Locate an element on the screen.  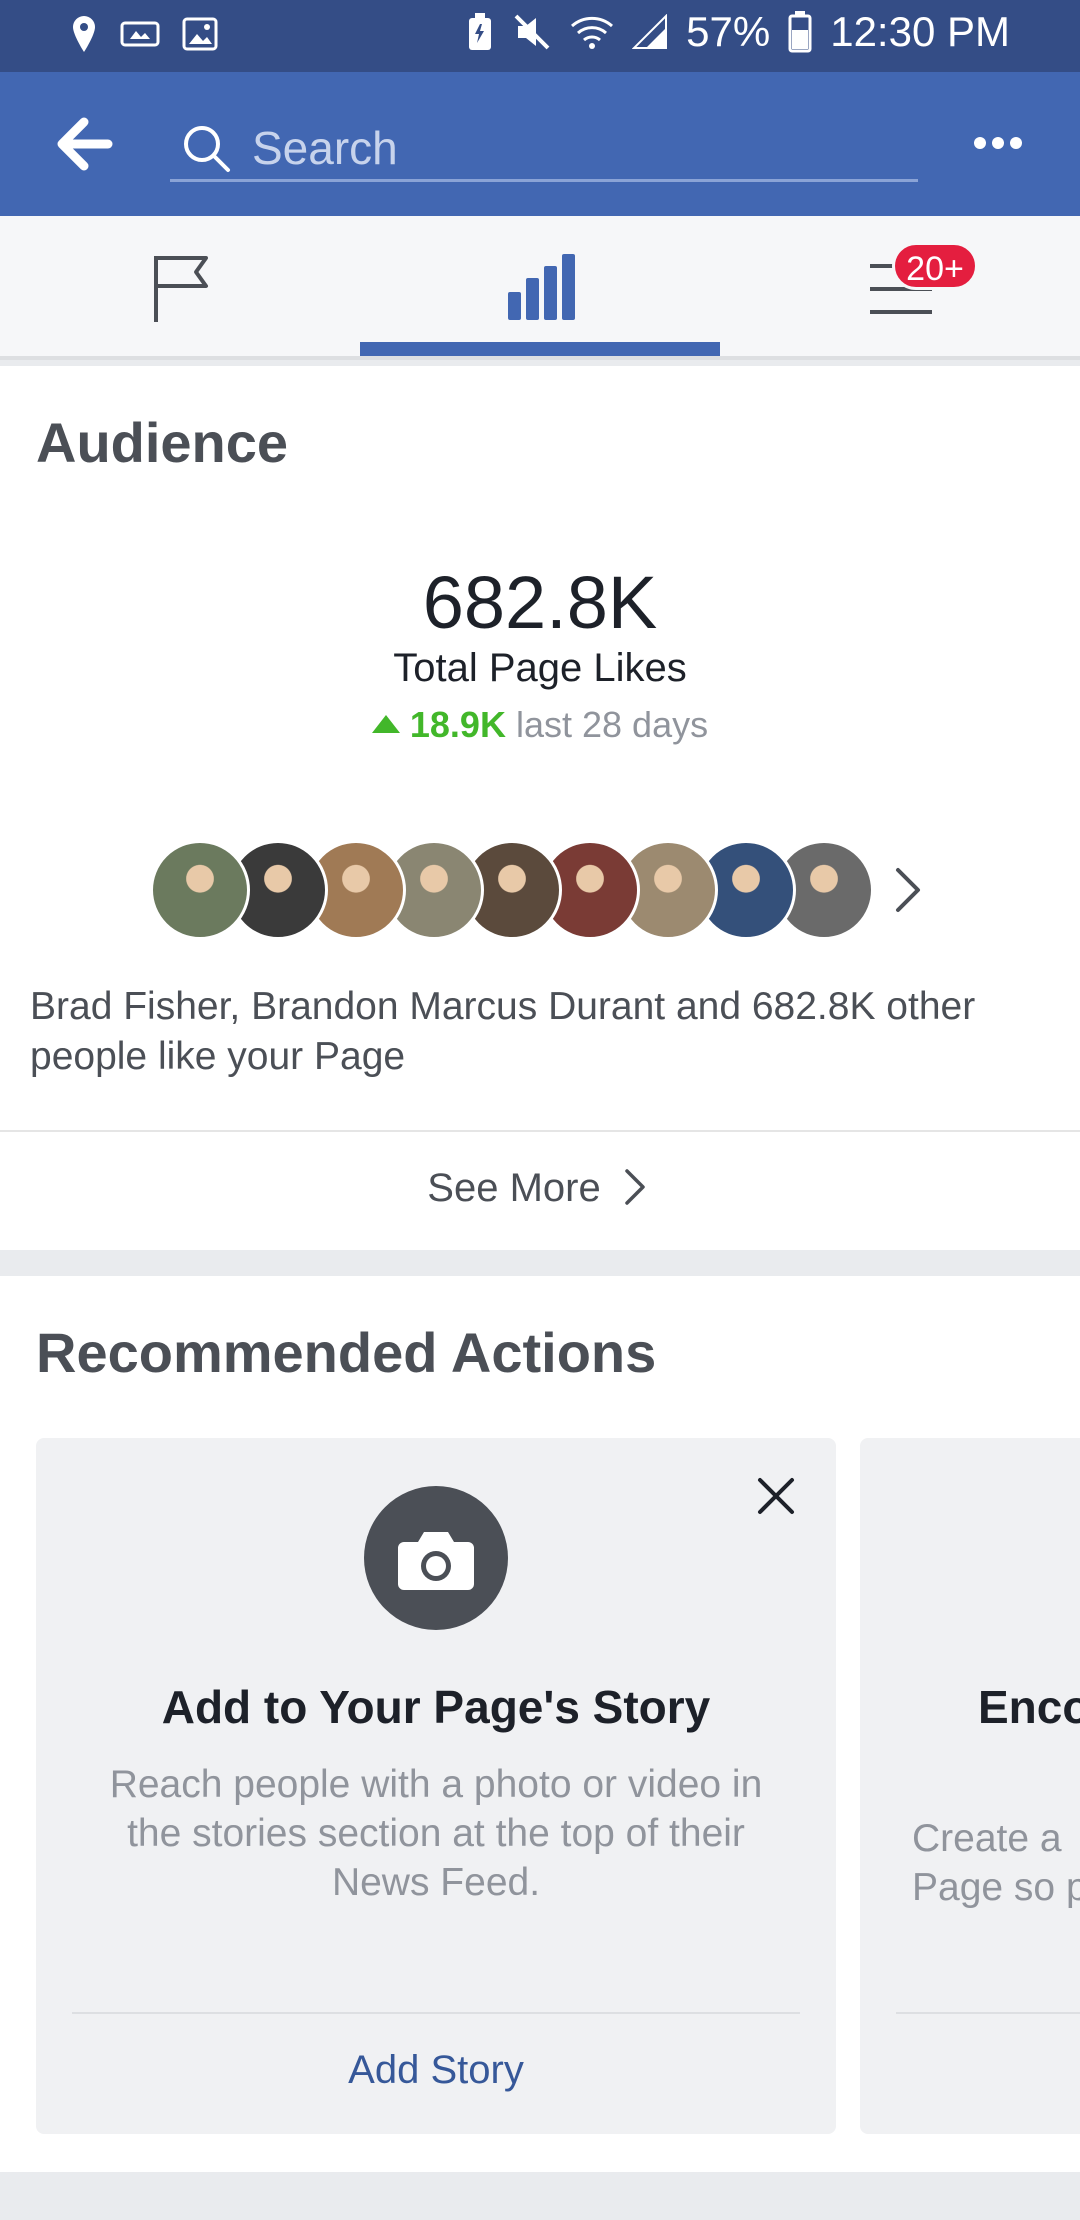
battery-saver-icon is located at coordinates (480, 31).